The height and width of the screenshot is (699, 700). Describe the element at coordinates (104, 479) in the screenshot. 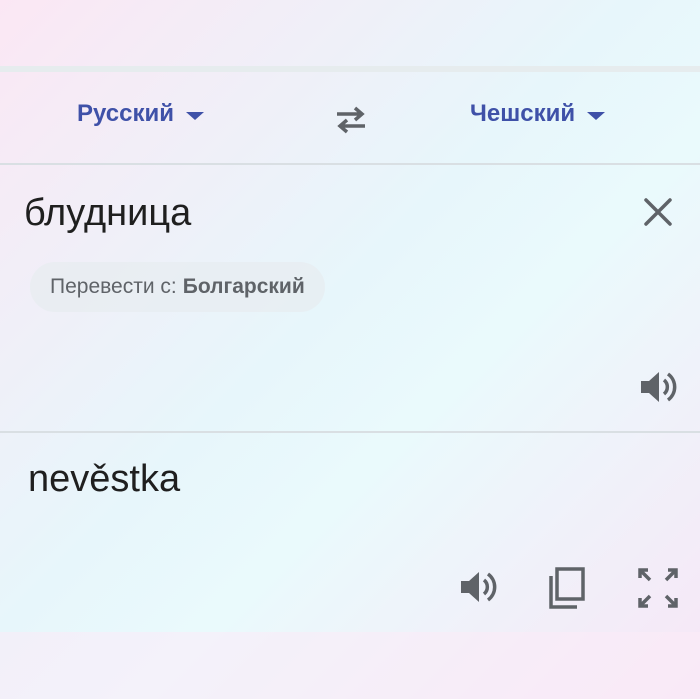

I see `translation-output: nevěstka` at that location.